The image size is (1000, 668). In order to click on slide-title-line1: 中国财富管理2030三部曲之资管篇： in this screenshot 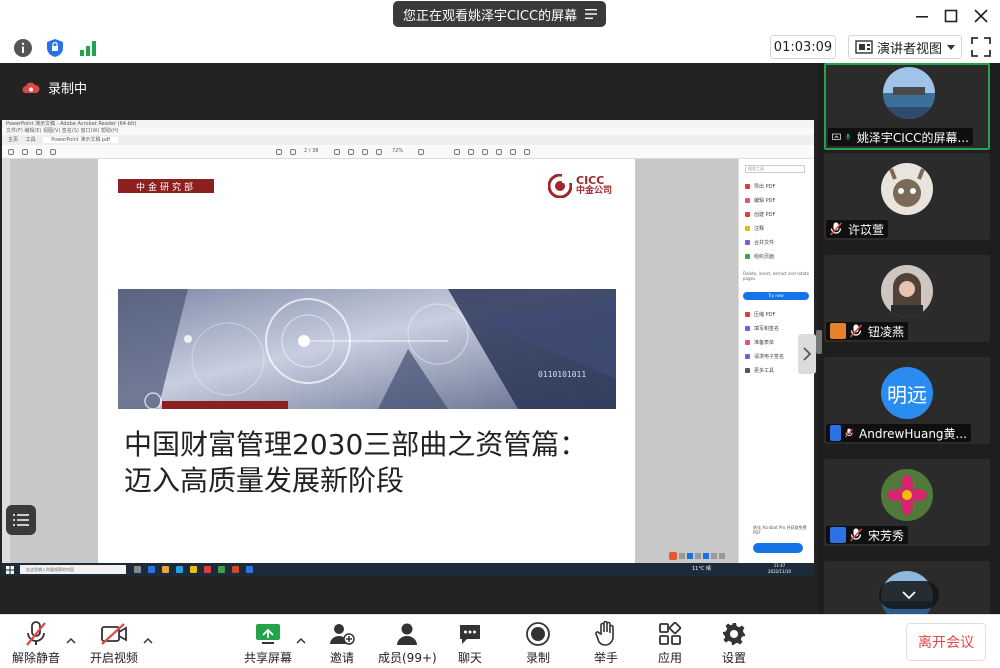, I will do `click(356, 444)`.